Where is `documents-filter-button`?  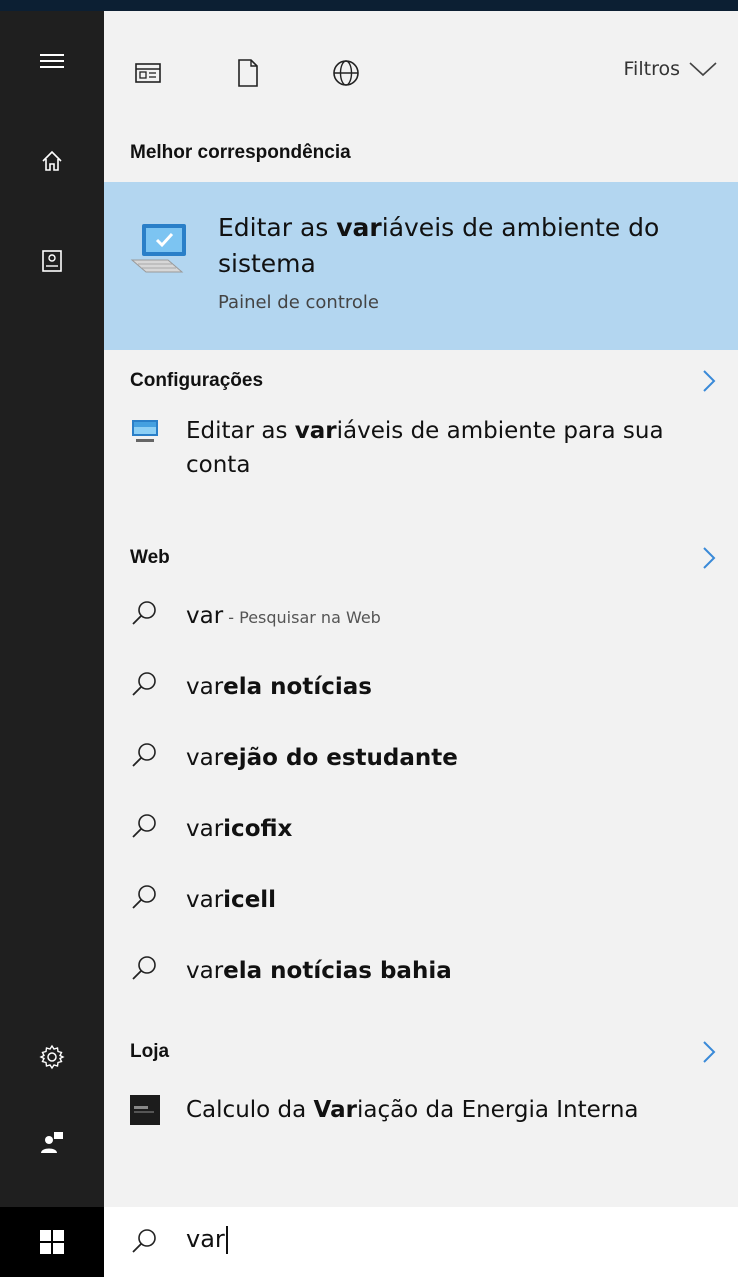 documents-filter-button is located at coordinates (248, 73).